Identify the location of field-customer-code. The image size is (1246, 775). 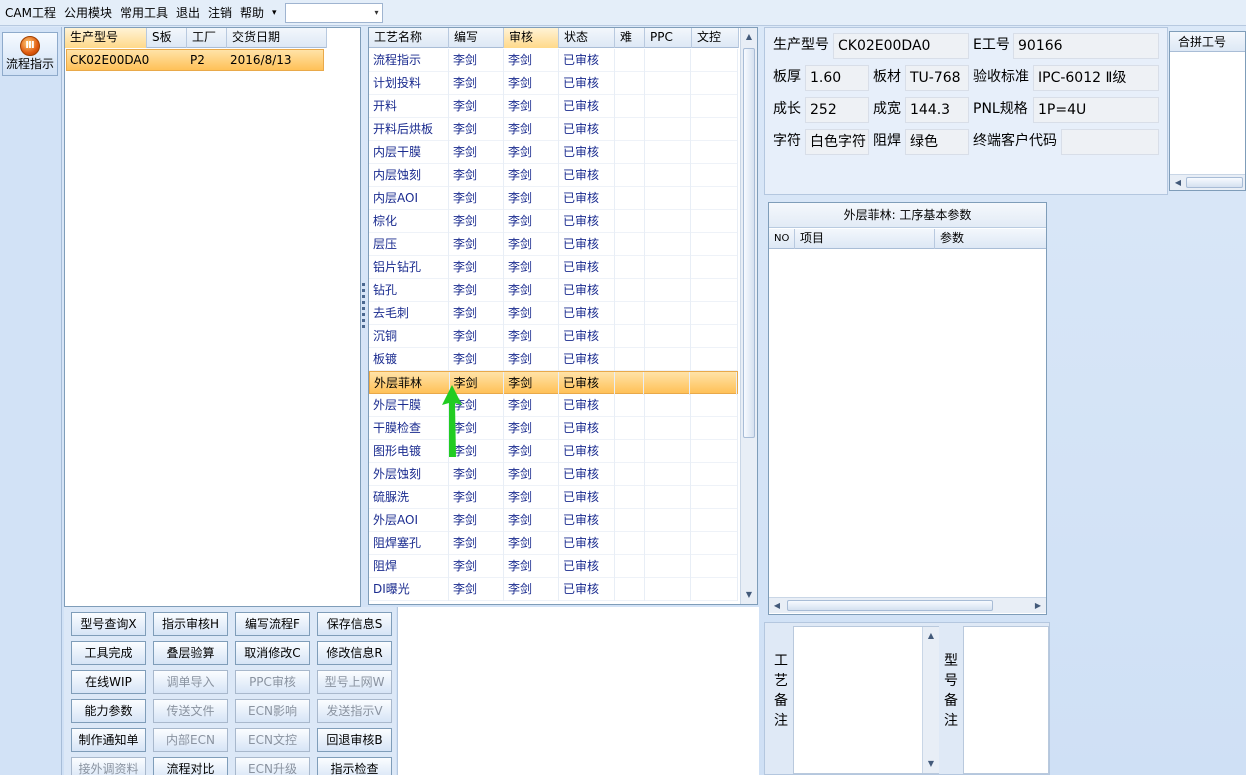
(1110, 142).